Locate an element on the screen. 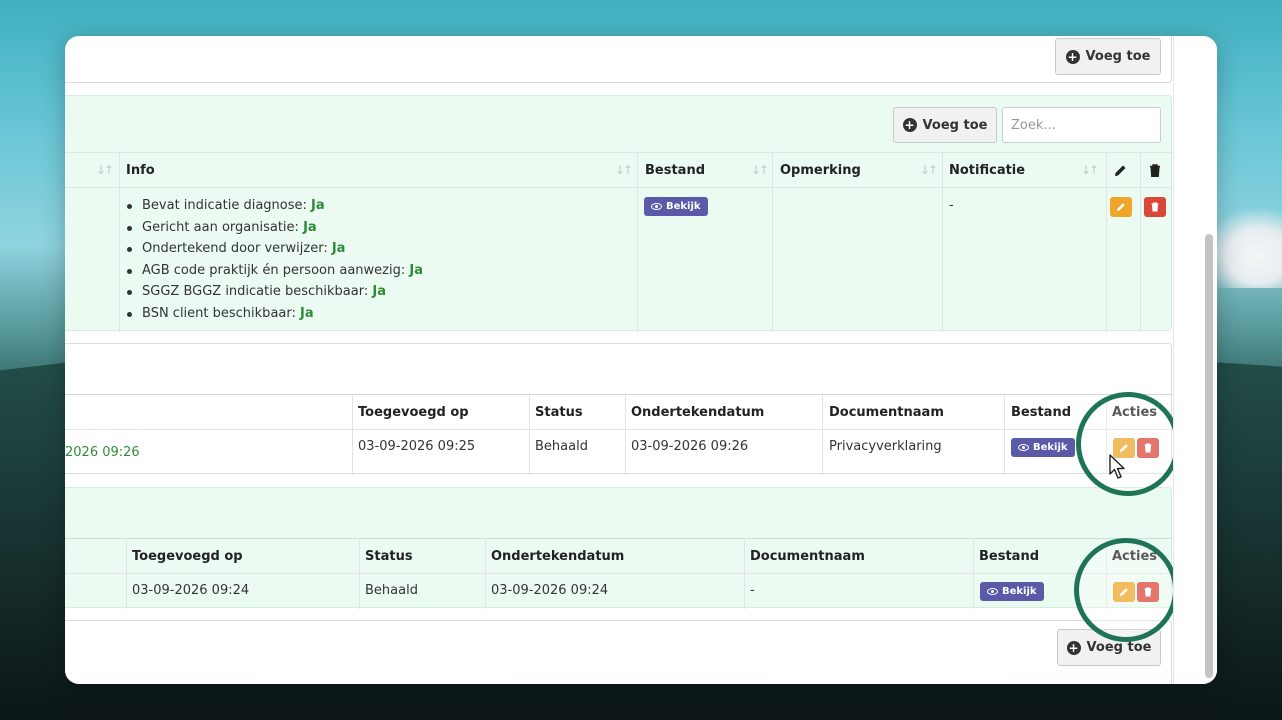 Image resolution: width=1282 pixels, height=720 pixels. scroll-divider is located at coordinates (1173, 360).